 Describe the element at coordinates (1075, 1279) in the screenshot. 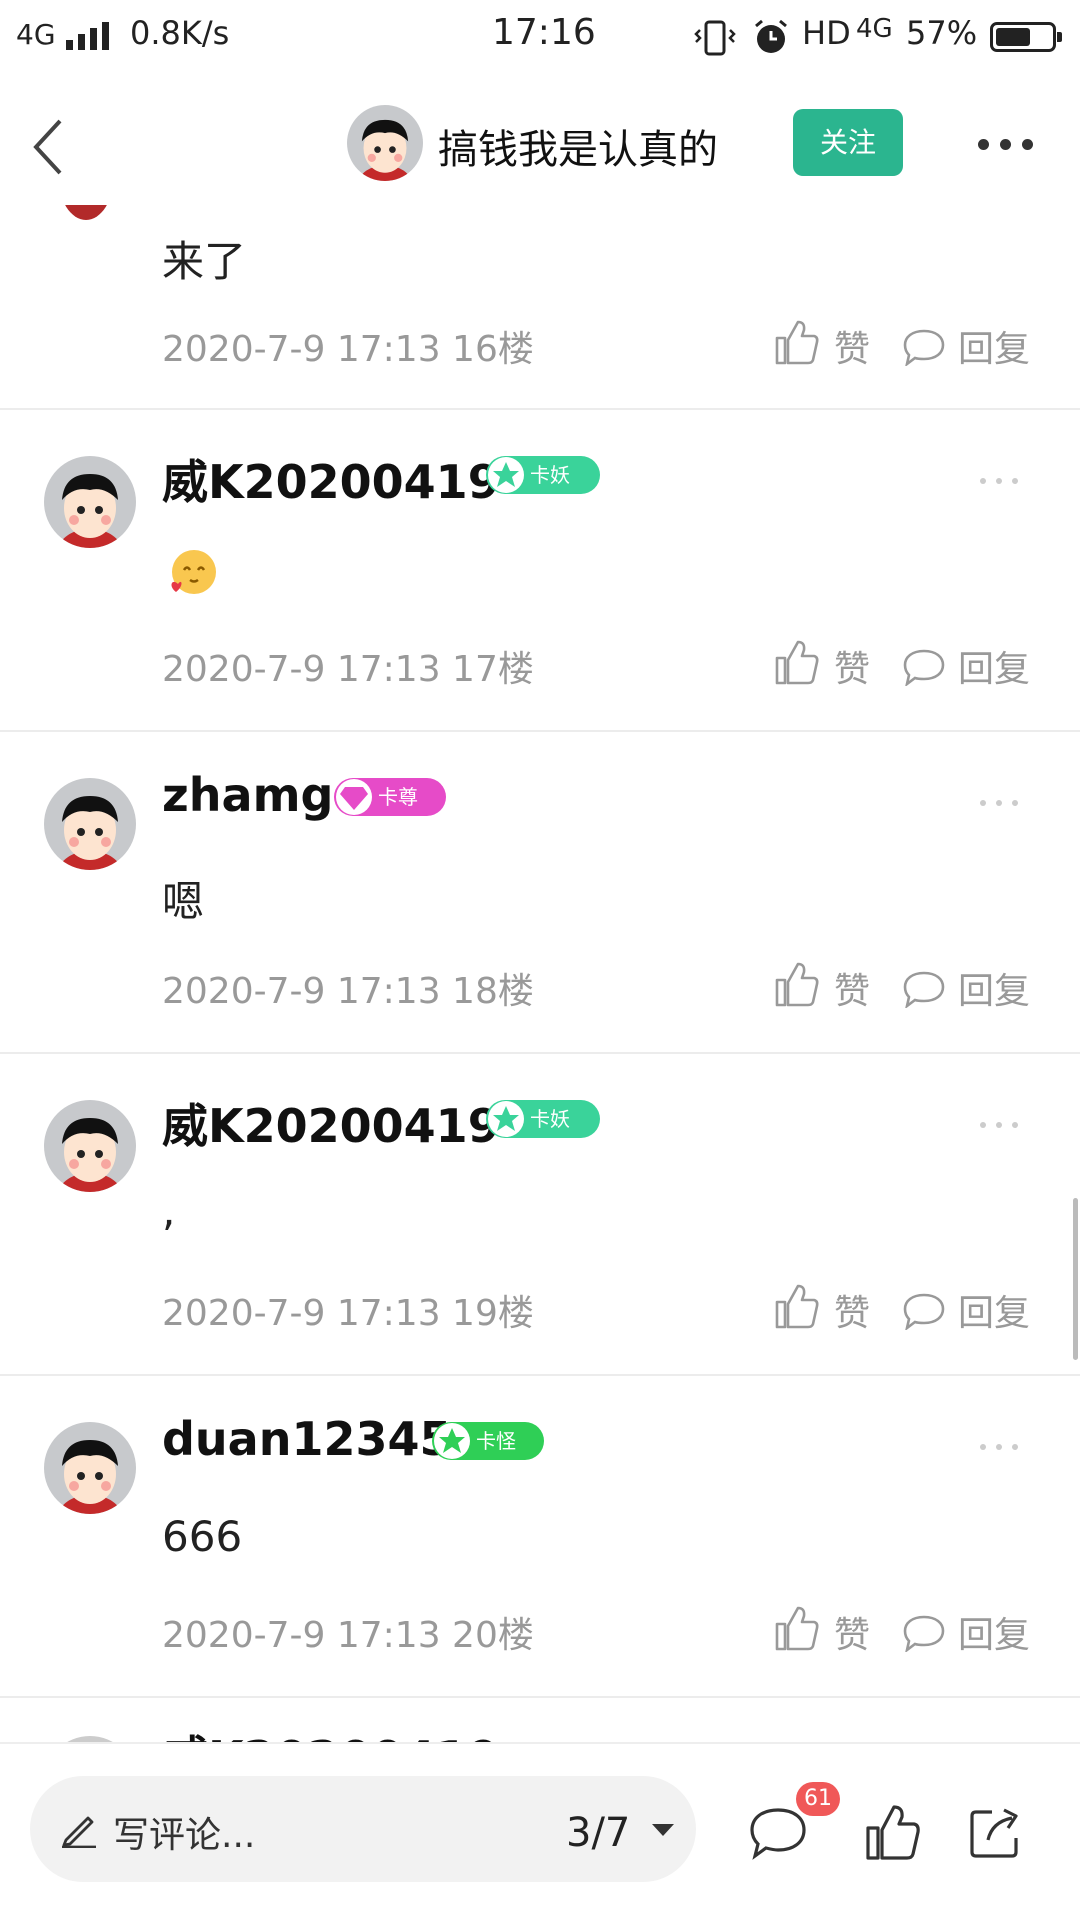

I see `scrollbar` at that location.